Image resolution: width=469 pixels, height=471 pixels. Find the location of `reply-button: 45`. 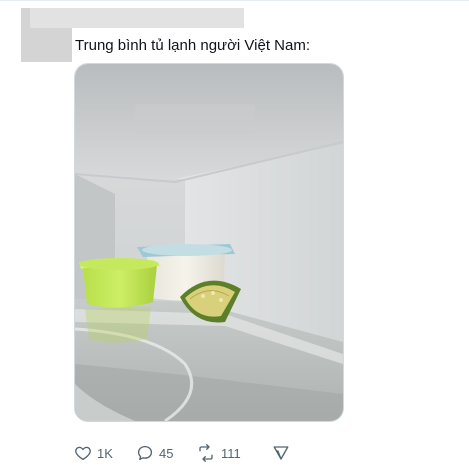

reply-button: 45 is located at coordinates (166, 453).